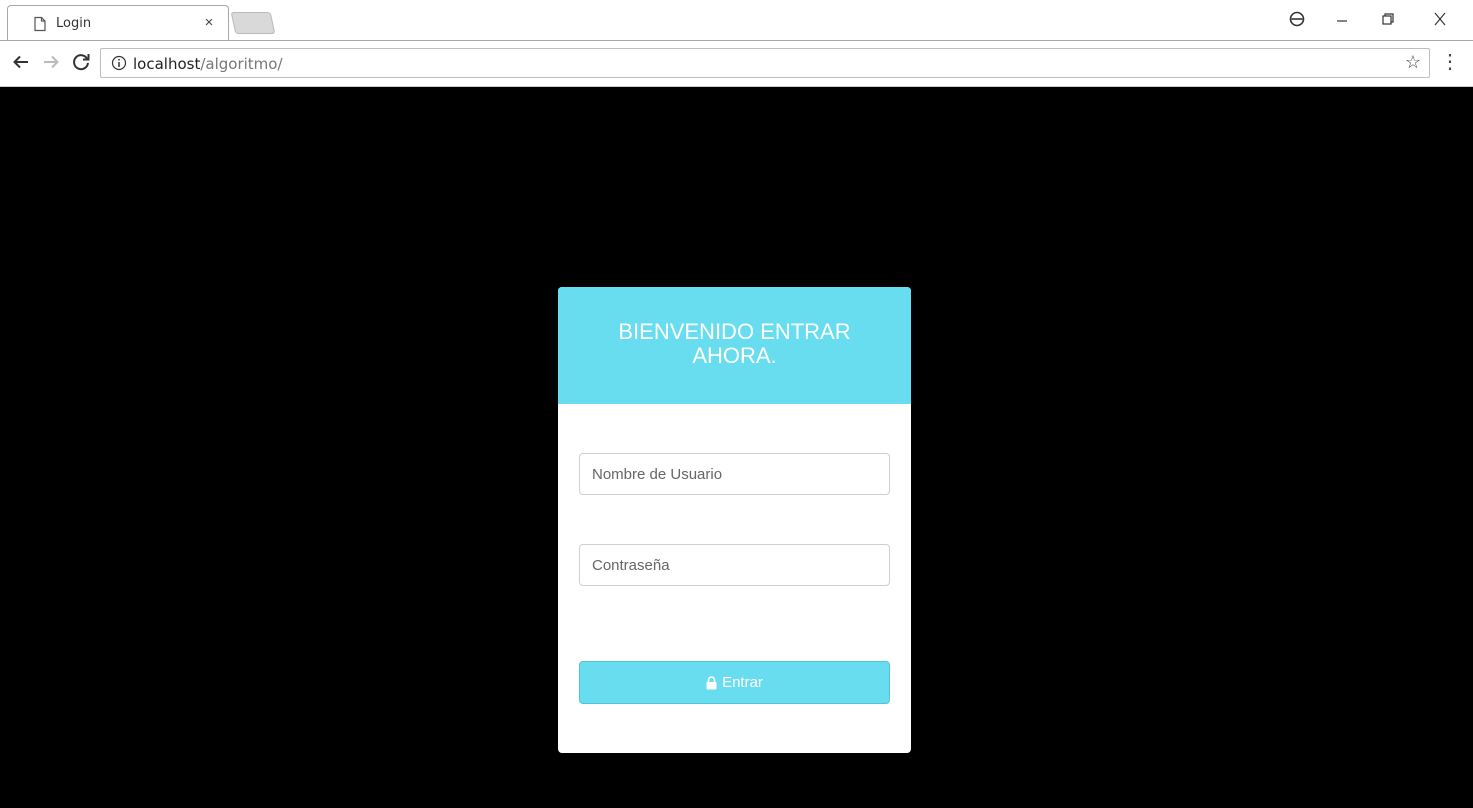 The height and width of the screenshot is (808, 1473). Describe the element at coordinates (734, 565) in the screenshot. I see `password-input` at that location.